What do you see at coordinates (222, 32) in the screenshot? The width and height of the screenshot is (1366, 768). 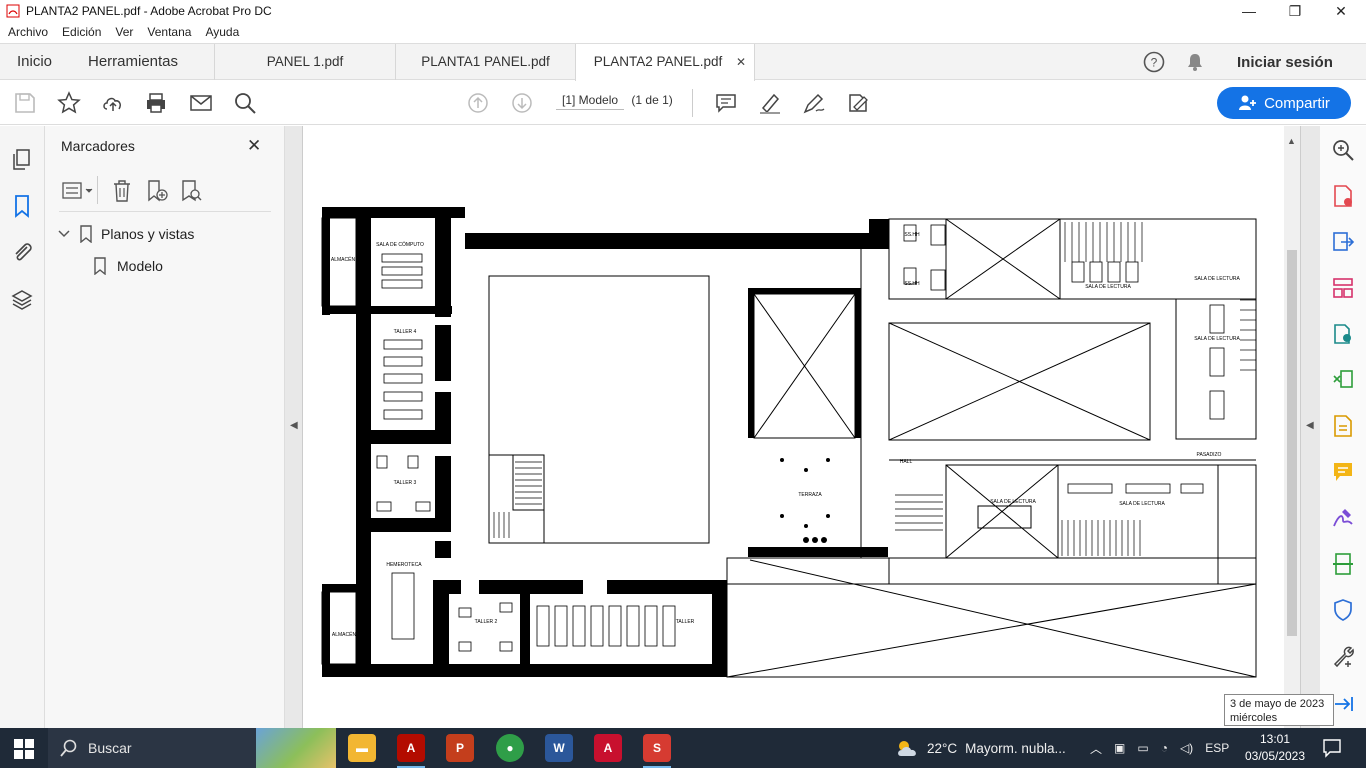 I see `menu-ayuda: Ayuda` at bounding box center [222, 32].